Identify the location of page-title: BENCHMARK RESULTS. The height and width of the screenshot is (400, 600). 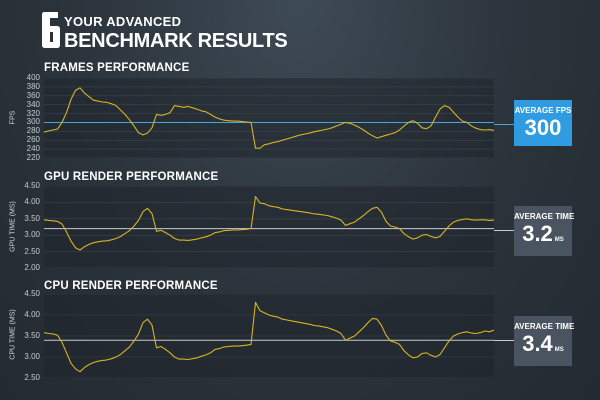
(176, 41).